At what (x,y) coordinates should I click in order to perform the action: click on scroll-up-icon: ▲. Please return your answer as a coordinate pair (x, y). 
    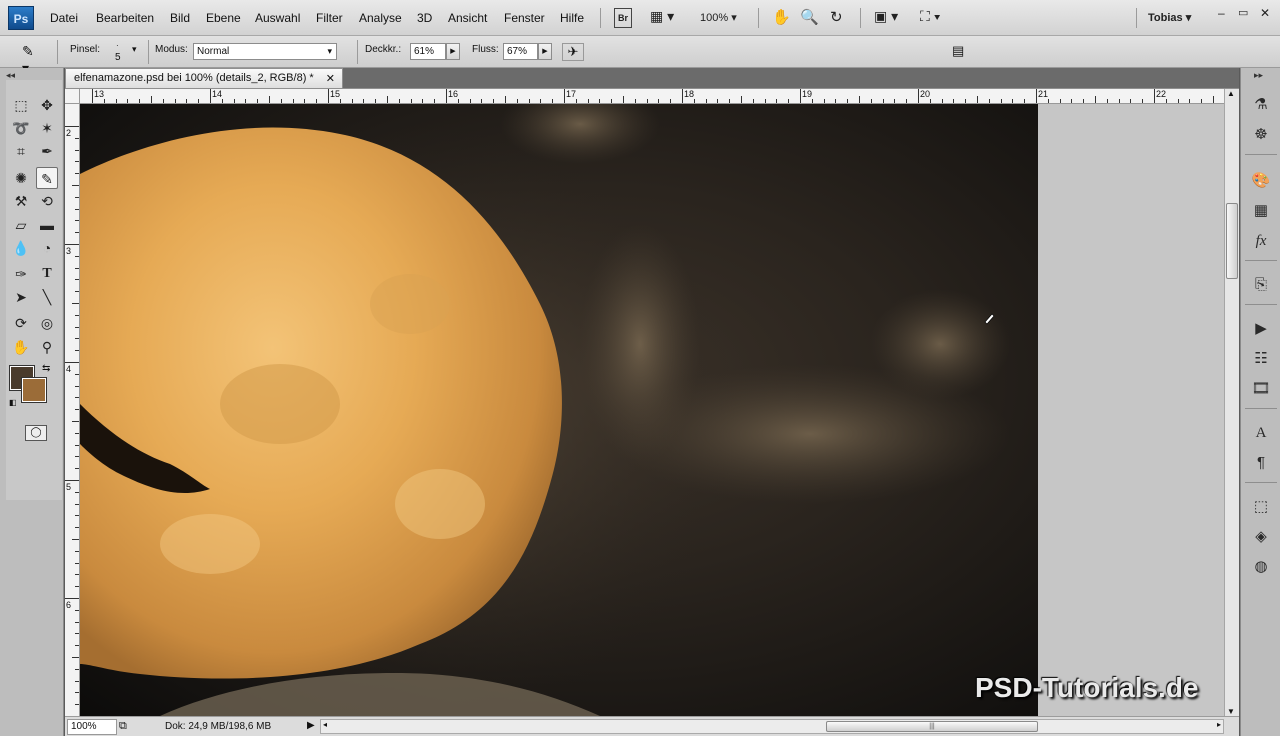
    Looking at the image, I should click on (1231, 93).